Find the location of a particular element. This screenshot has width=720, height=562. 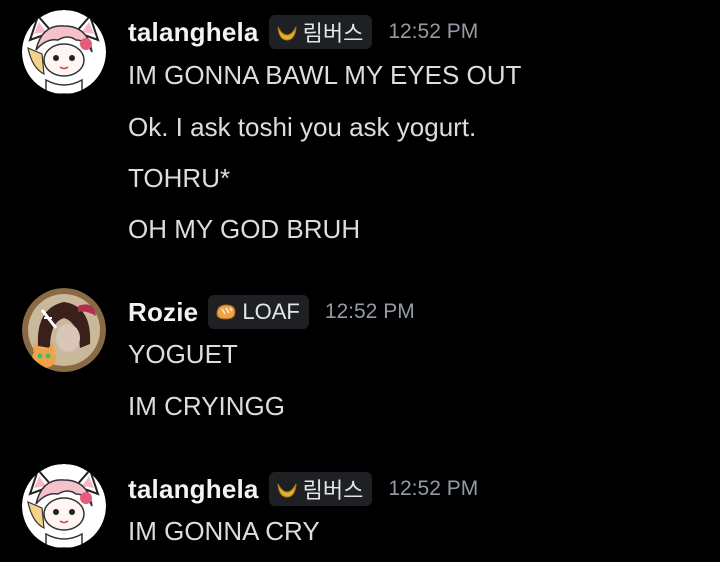

message-text: IM GONNA BAWL MY EYES OUT is located at coordinates (325, 75).